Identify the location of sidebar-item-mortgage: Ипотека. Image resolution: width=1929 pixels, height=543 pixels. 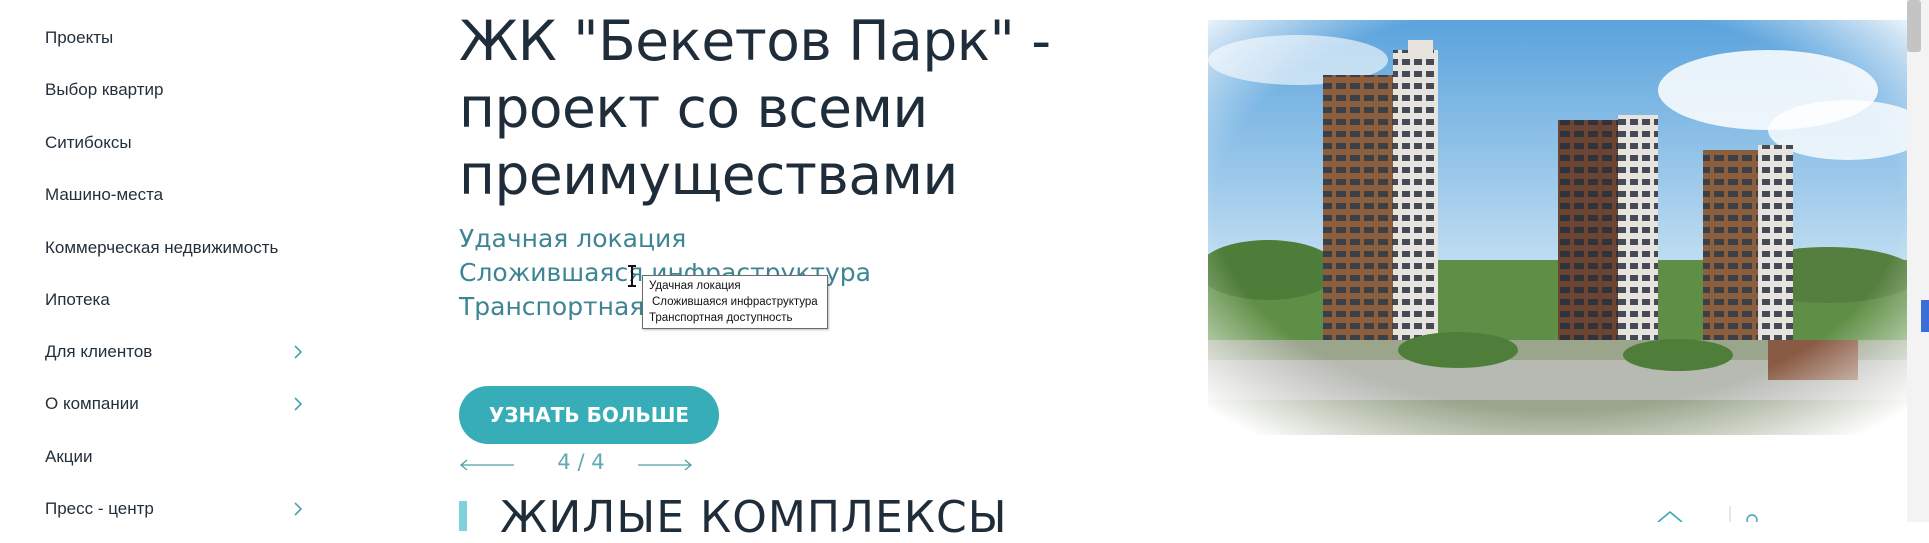
(175, 300).